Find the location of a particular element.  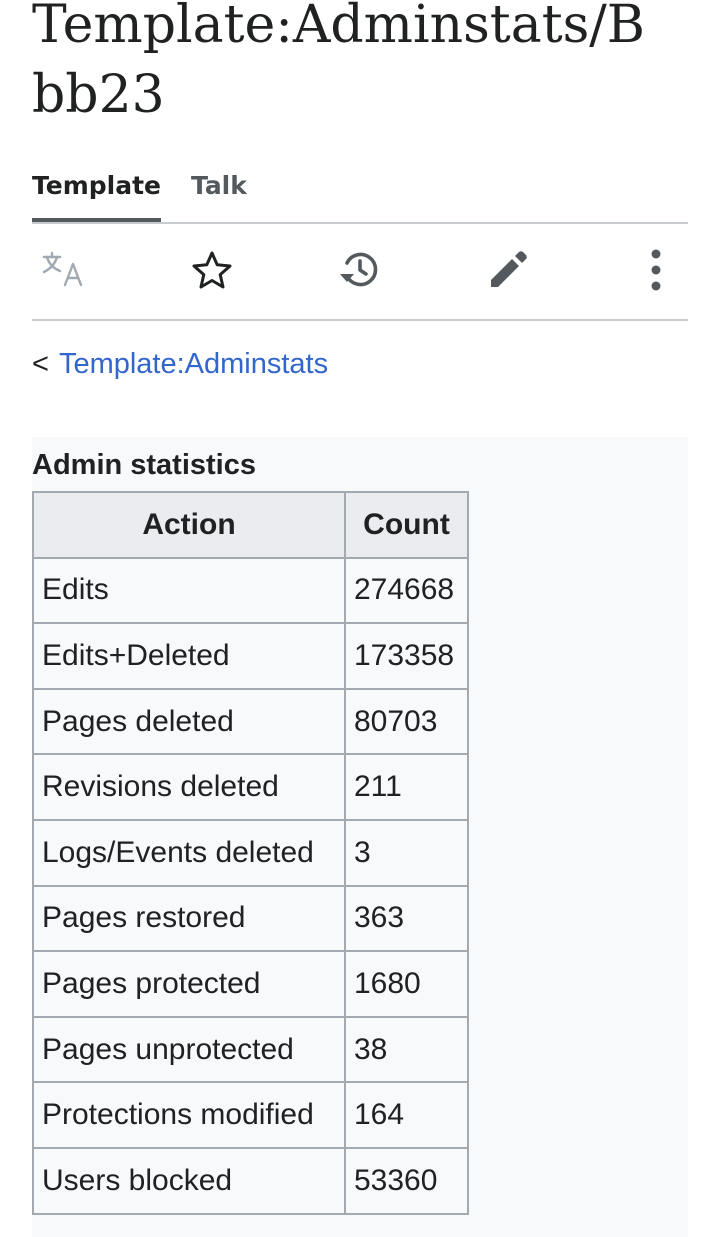

table-row: Pages deleted 80703 is located at coordinates (250, 721).